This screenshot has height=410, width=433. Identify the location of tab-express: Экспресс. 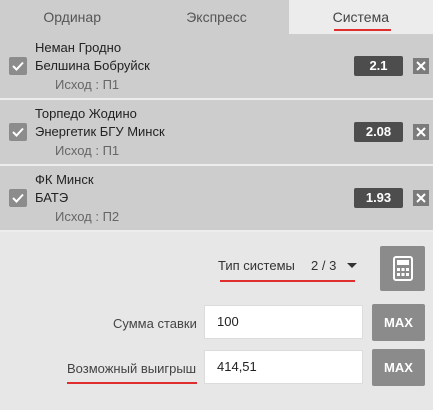
(216, 17).